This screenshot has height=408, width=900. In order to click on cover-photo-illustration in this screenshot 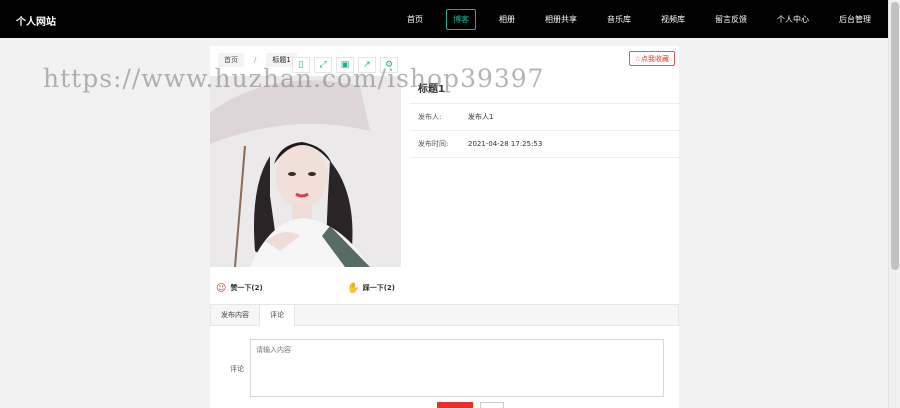, I will do `click(305, 171)`.